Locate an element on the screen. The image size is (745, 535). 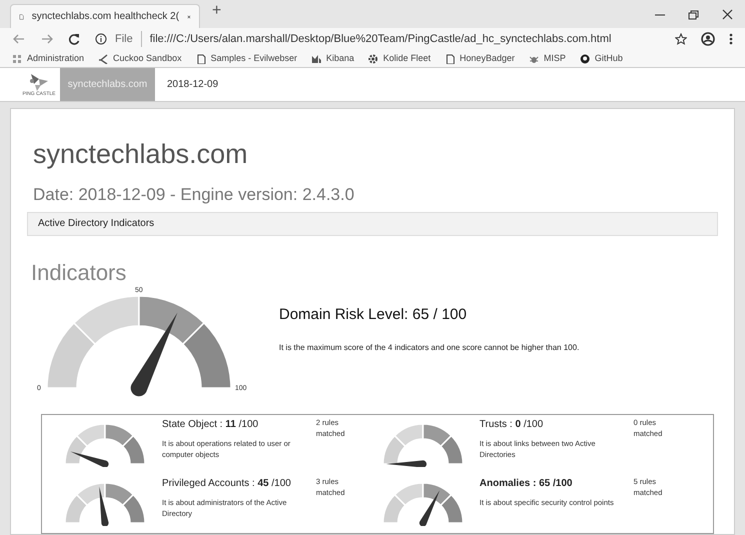
section-tab: Active Directory Indicators is located at coordinates (96, 223).